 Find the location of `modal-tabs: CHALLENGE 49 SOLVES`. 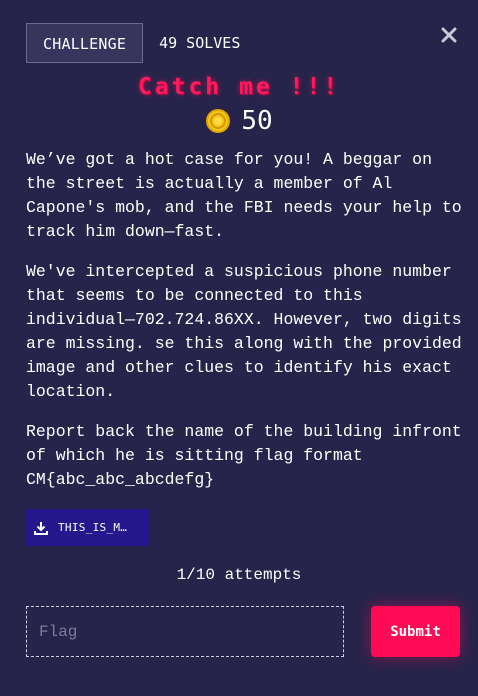

modal-tabs: CHALLENGE 49 SOLVES is located at coordinates (141, 43).